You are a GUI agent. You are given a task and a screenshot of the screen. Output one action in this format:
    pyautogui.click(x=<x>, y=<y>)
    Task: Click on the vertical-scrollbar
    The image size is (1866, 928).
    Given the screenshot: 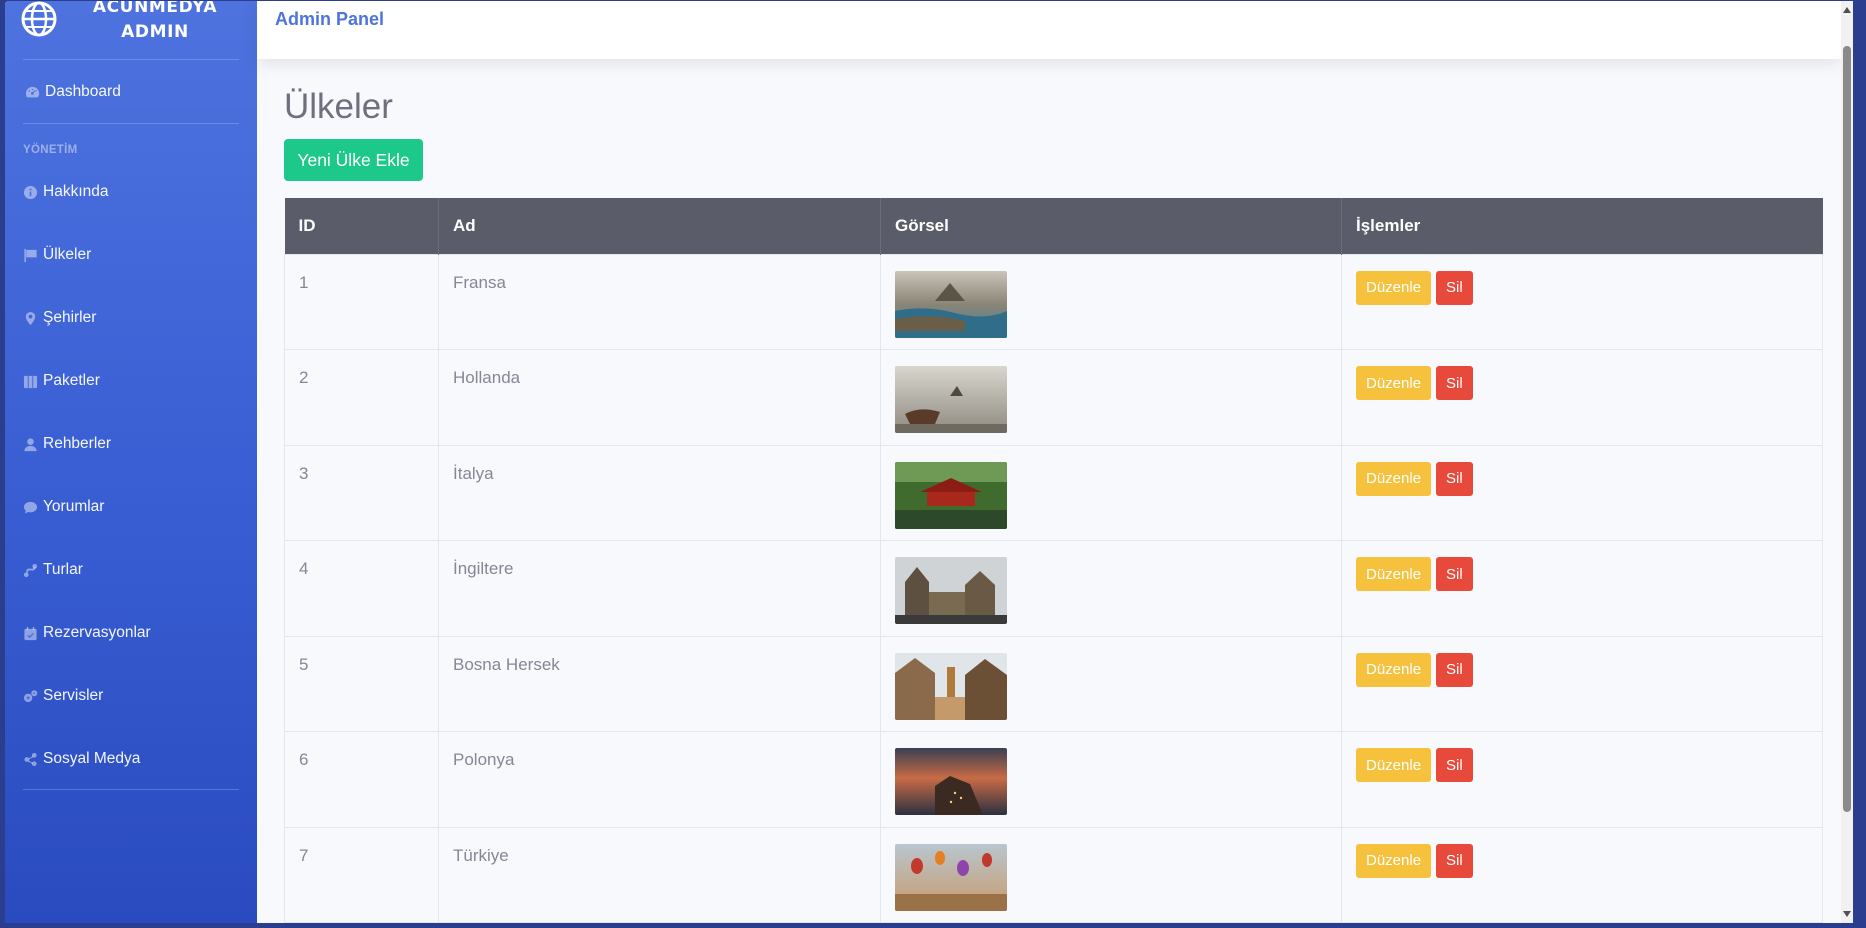 What is the action you would take?
    pyautogui.click(x=1847, y=462)
    